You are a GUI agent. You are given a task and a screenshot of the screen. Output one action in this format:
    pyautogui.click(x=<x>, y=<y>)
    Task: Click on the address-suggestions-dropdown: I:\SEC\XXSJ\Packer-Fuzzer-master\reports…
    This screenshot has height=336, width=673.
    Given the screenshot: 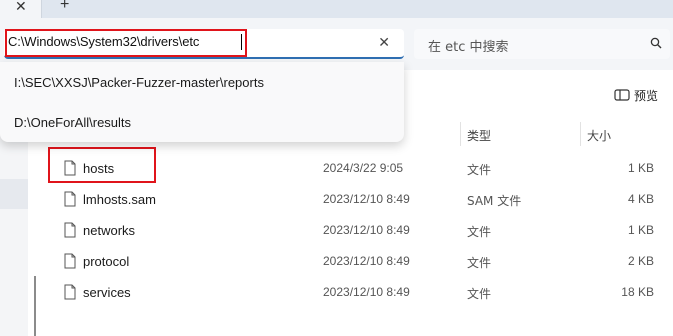 What is the action you would take?
    pyautogui.click(x=202, y=102)
    